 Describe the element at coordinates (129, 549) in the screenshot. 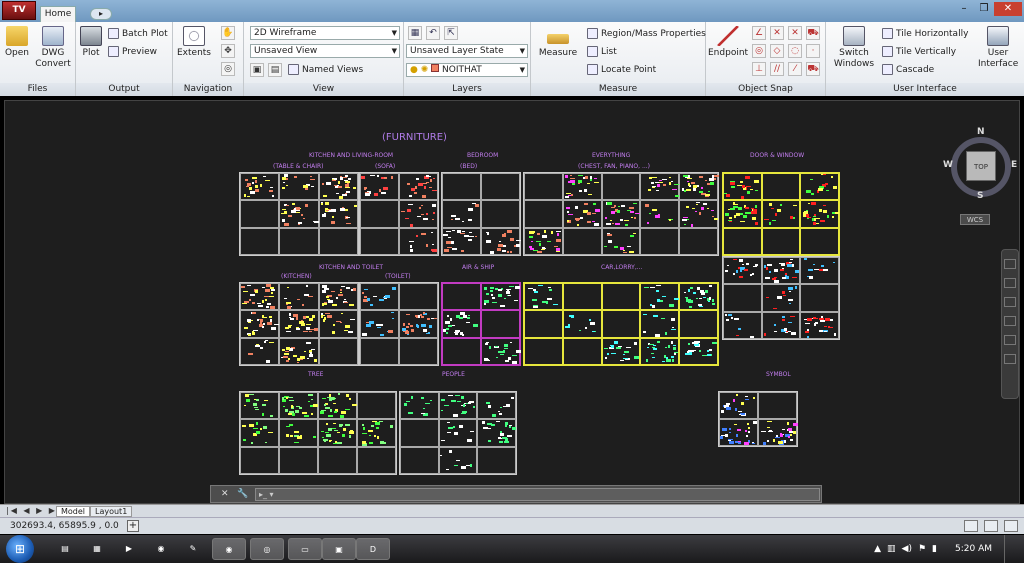

I see `taskbar-media-player-icon: ▶` at that location.